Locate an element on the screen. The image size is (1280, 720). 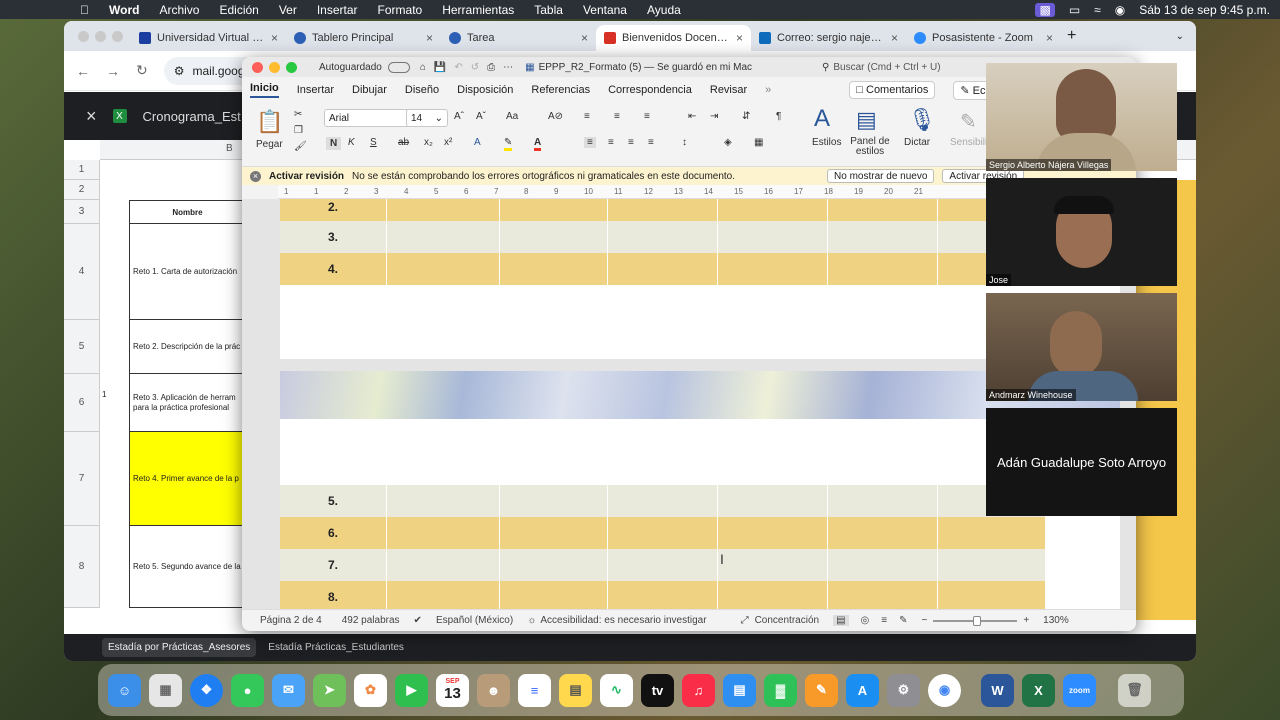
menubar-item: Edición is located at coordinates (238, 10).